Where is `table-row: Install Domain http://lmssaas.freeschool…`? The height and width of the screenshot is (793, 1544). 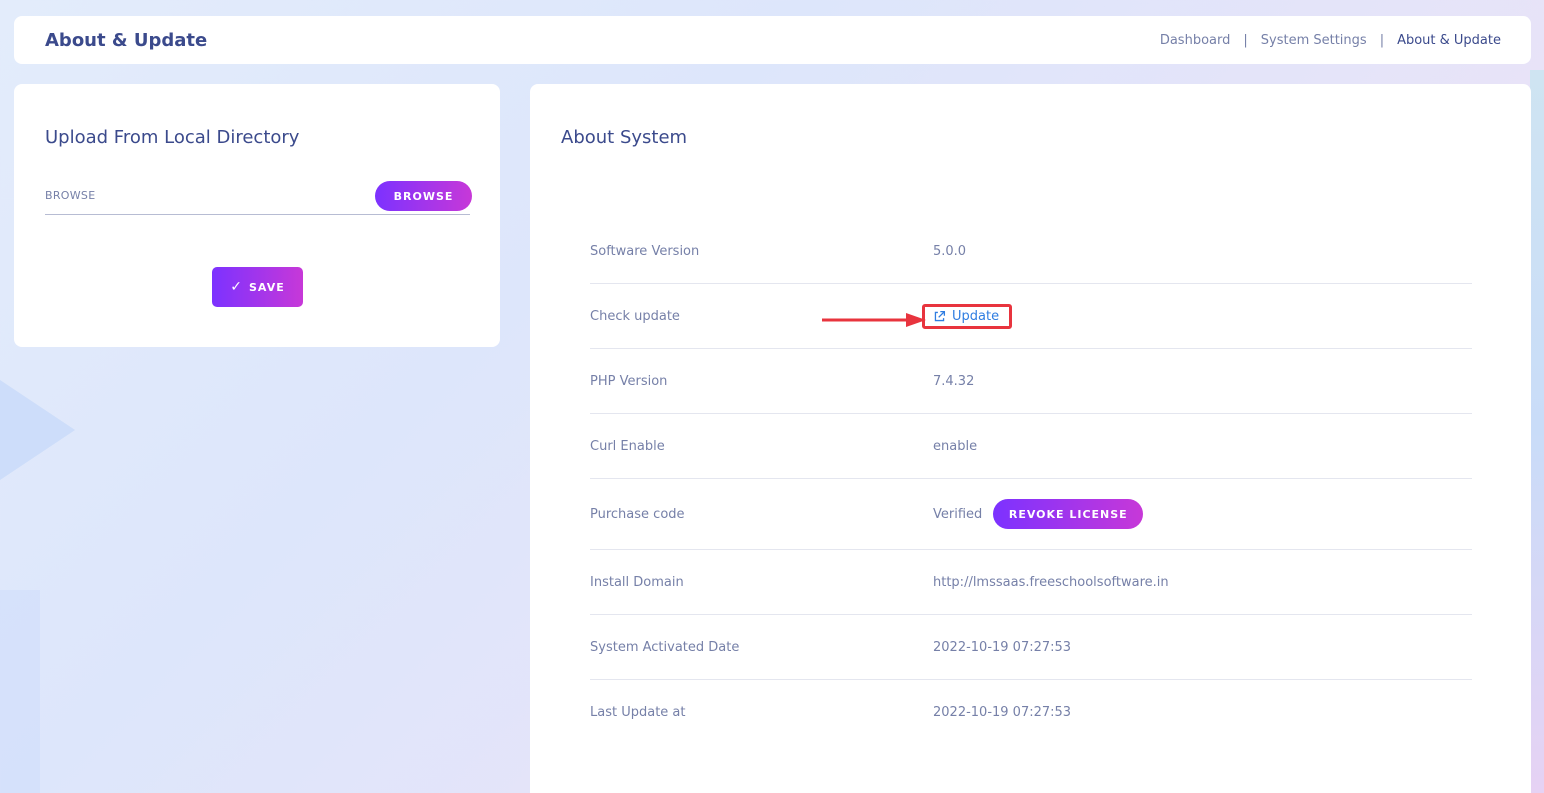 table-row: Install Domain http://lmssaas.freeschool… is located at coordinates (1031, 582).